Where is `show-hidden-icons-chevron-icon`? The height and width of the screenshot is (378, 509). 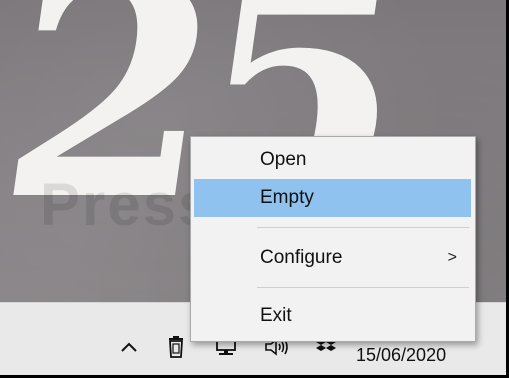
show-hidden-icons-chevron-icon is located at coordinates (129, 347).